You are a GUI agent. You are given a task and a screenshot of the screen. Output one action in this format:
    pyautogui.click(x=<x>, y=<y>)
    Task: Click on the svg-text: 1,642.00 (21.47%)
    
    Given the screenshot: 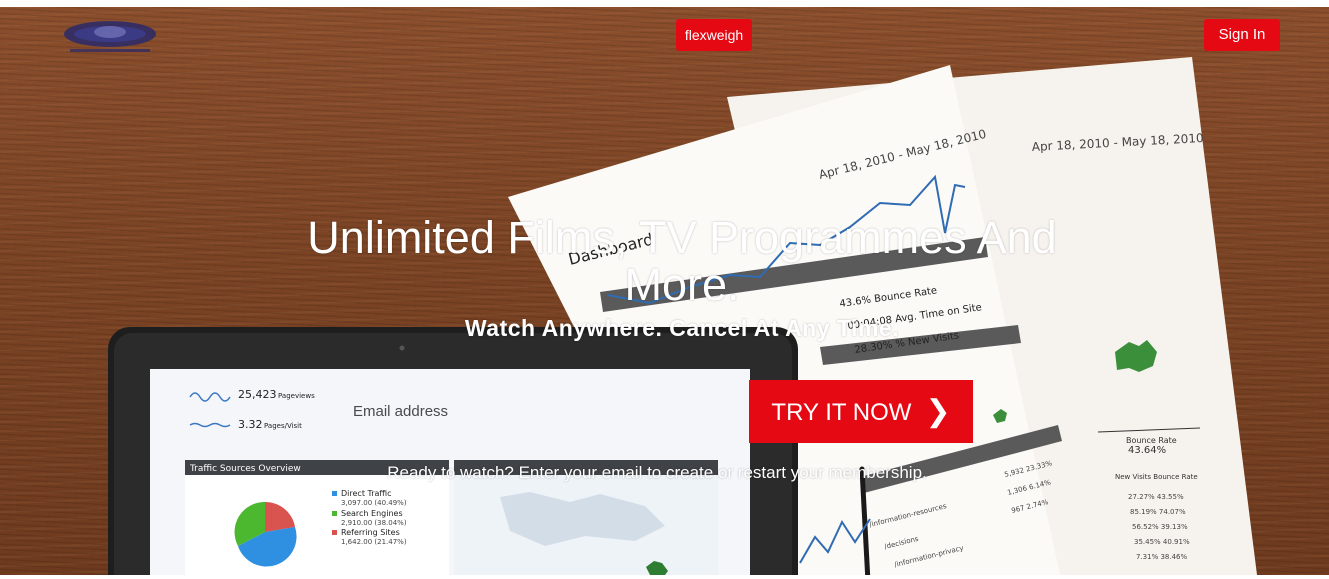 What is the action you would take?
    pyautogui.click(x=374, y=542)
    